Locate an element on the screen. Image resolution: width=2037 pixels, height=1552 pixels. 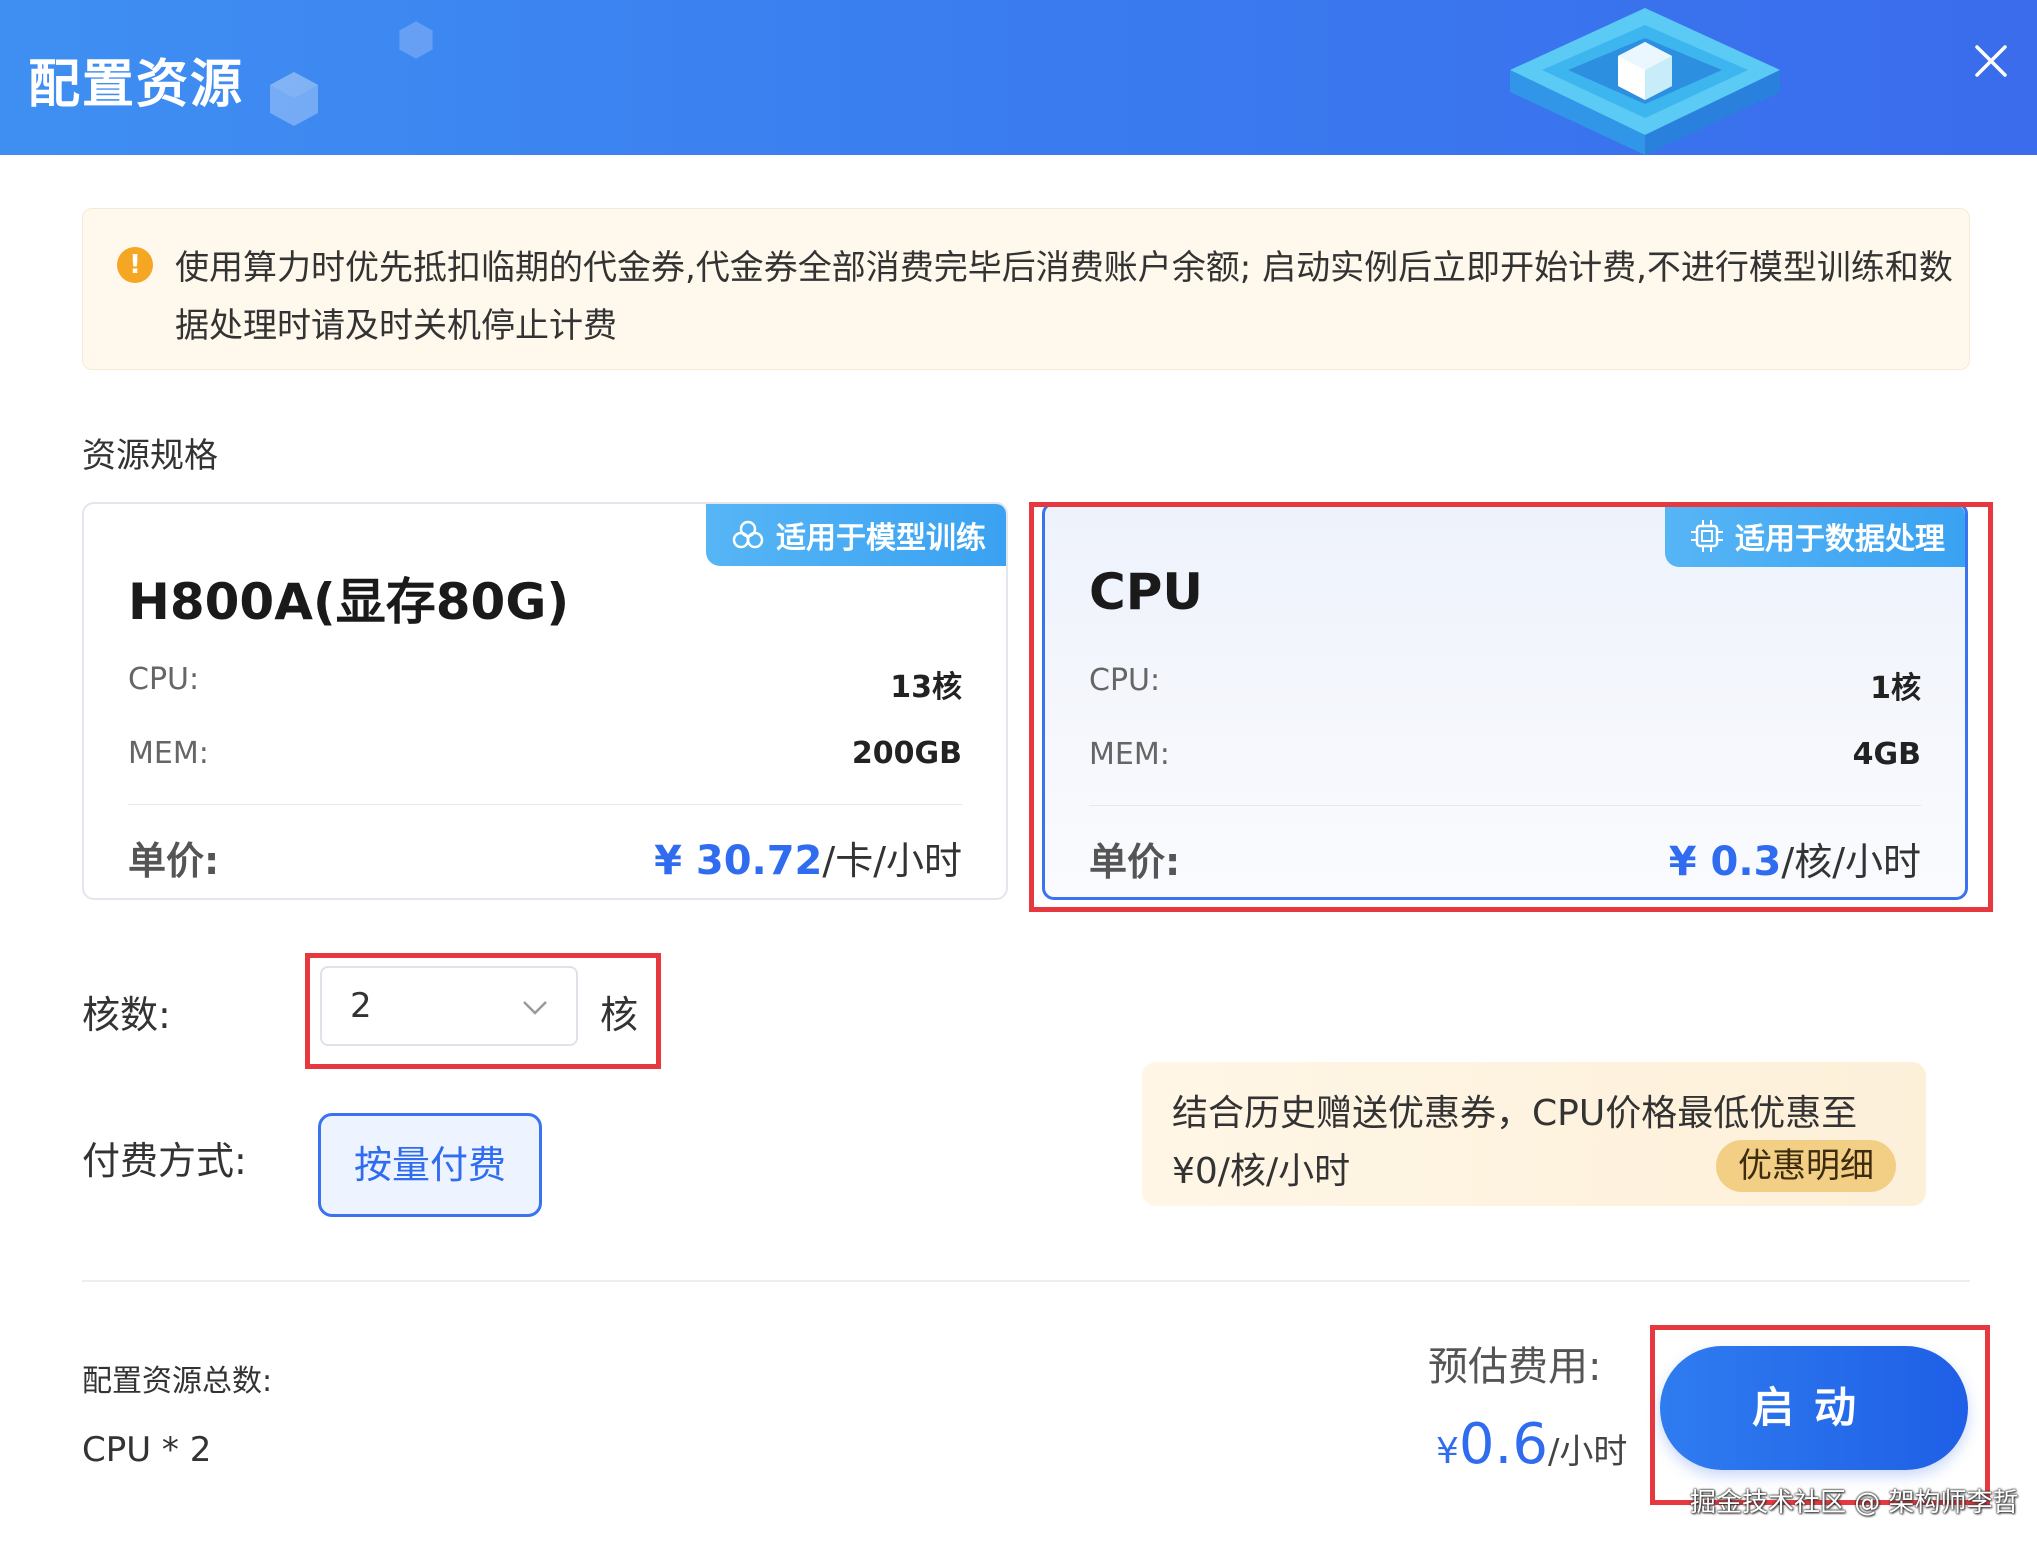
cpu-value: 13核 is located at coordinates (926, 687).